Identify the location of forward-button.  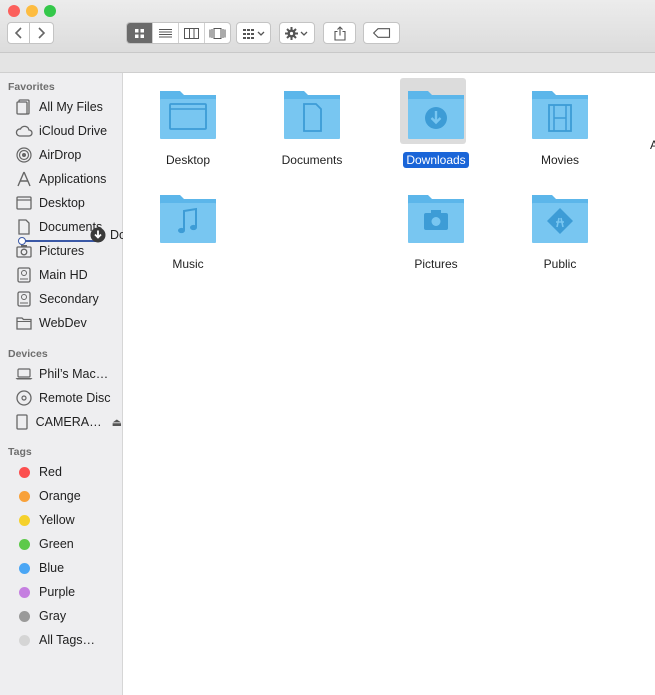
(42, 33).